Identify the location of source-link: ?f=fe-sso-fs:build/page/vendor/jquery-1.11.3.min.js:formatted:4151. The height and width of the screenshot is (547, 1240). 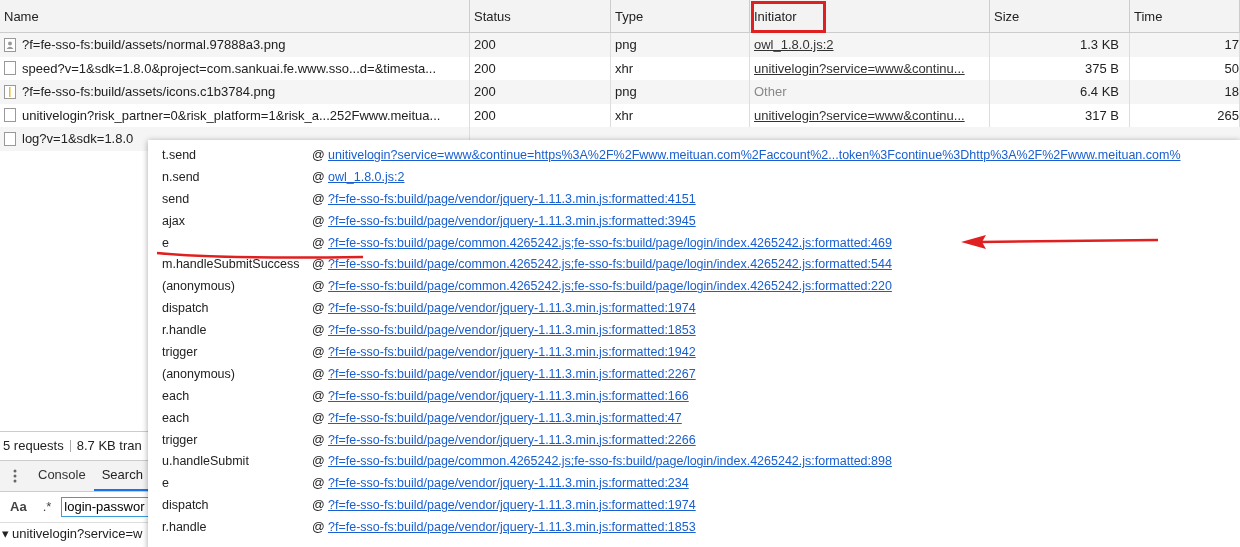
(512, 198).